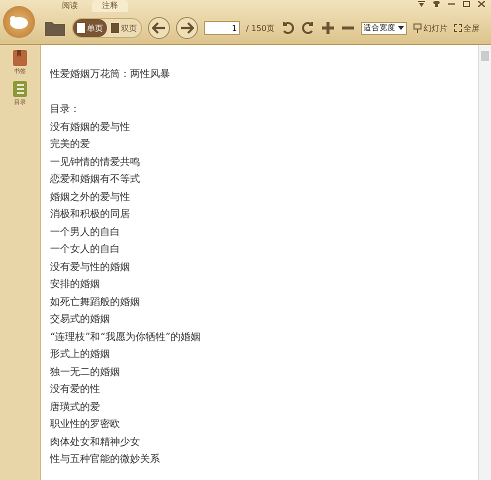  What do you see at coordinates (110, 75) in the screenshot?
I see `document-title: 性爱婚姻万花筒：两性风暴` at bounding box center [110, 75].